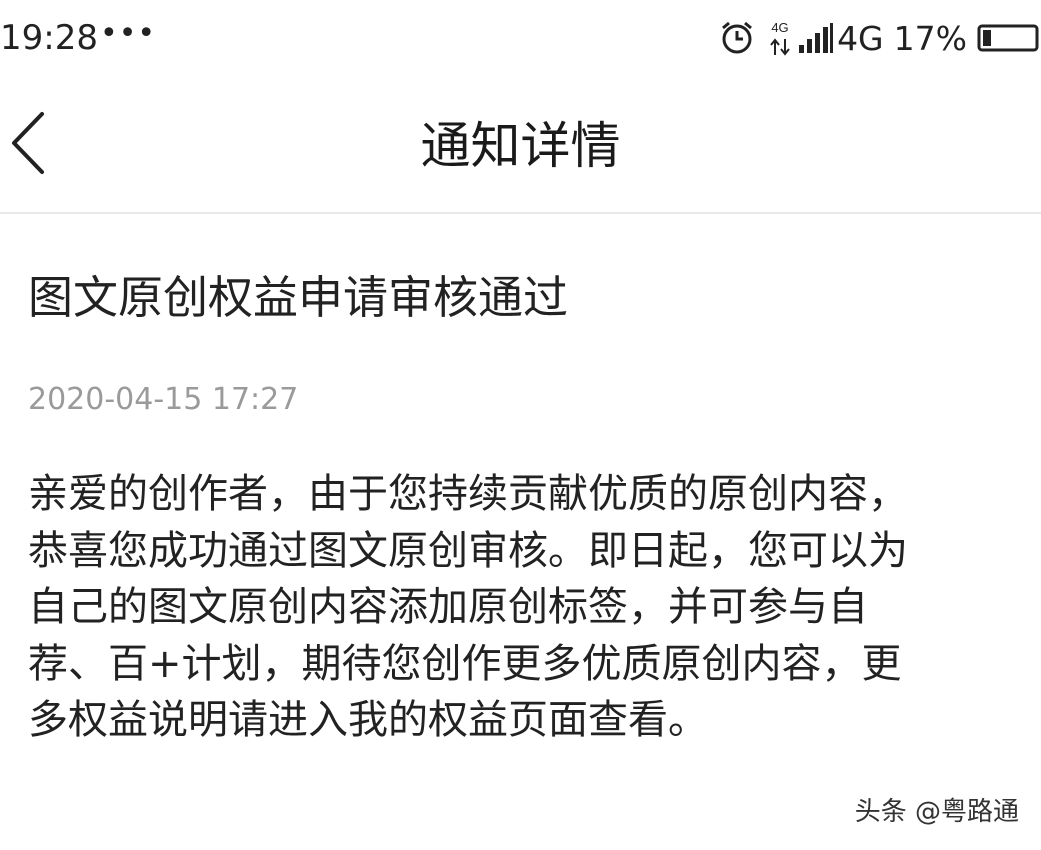 Image resolution: width=1041 pixels, height=850 pixels. What do you see at coordinates (468, 550) in the screenshot?
I see `notice-body-line: 恭喜您成功通过图文原创审核。即日起，您可以为` at bounding box center [468, 550].